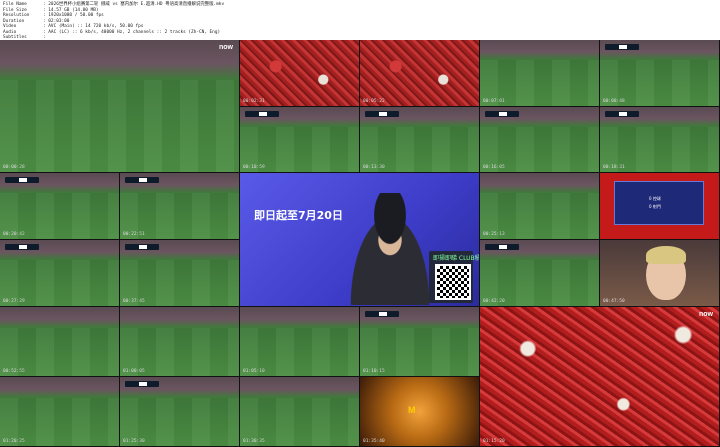 Image resolution: width=720 pixels, height=447 pixels. Describe the element at coordinates (420, 140) in the screenshot. I see `thumbnail: 00:13:30` at that location.